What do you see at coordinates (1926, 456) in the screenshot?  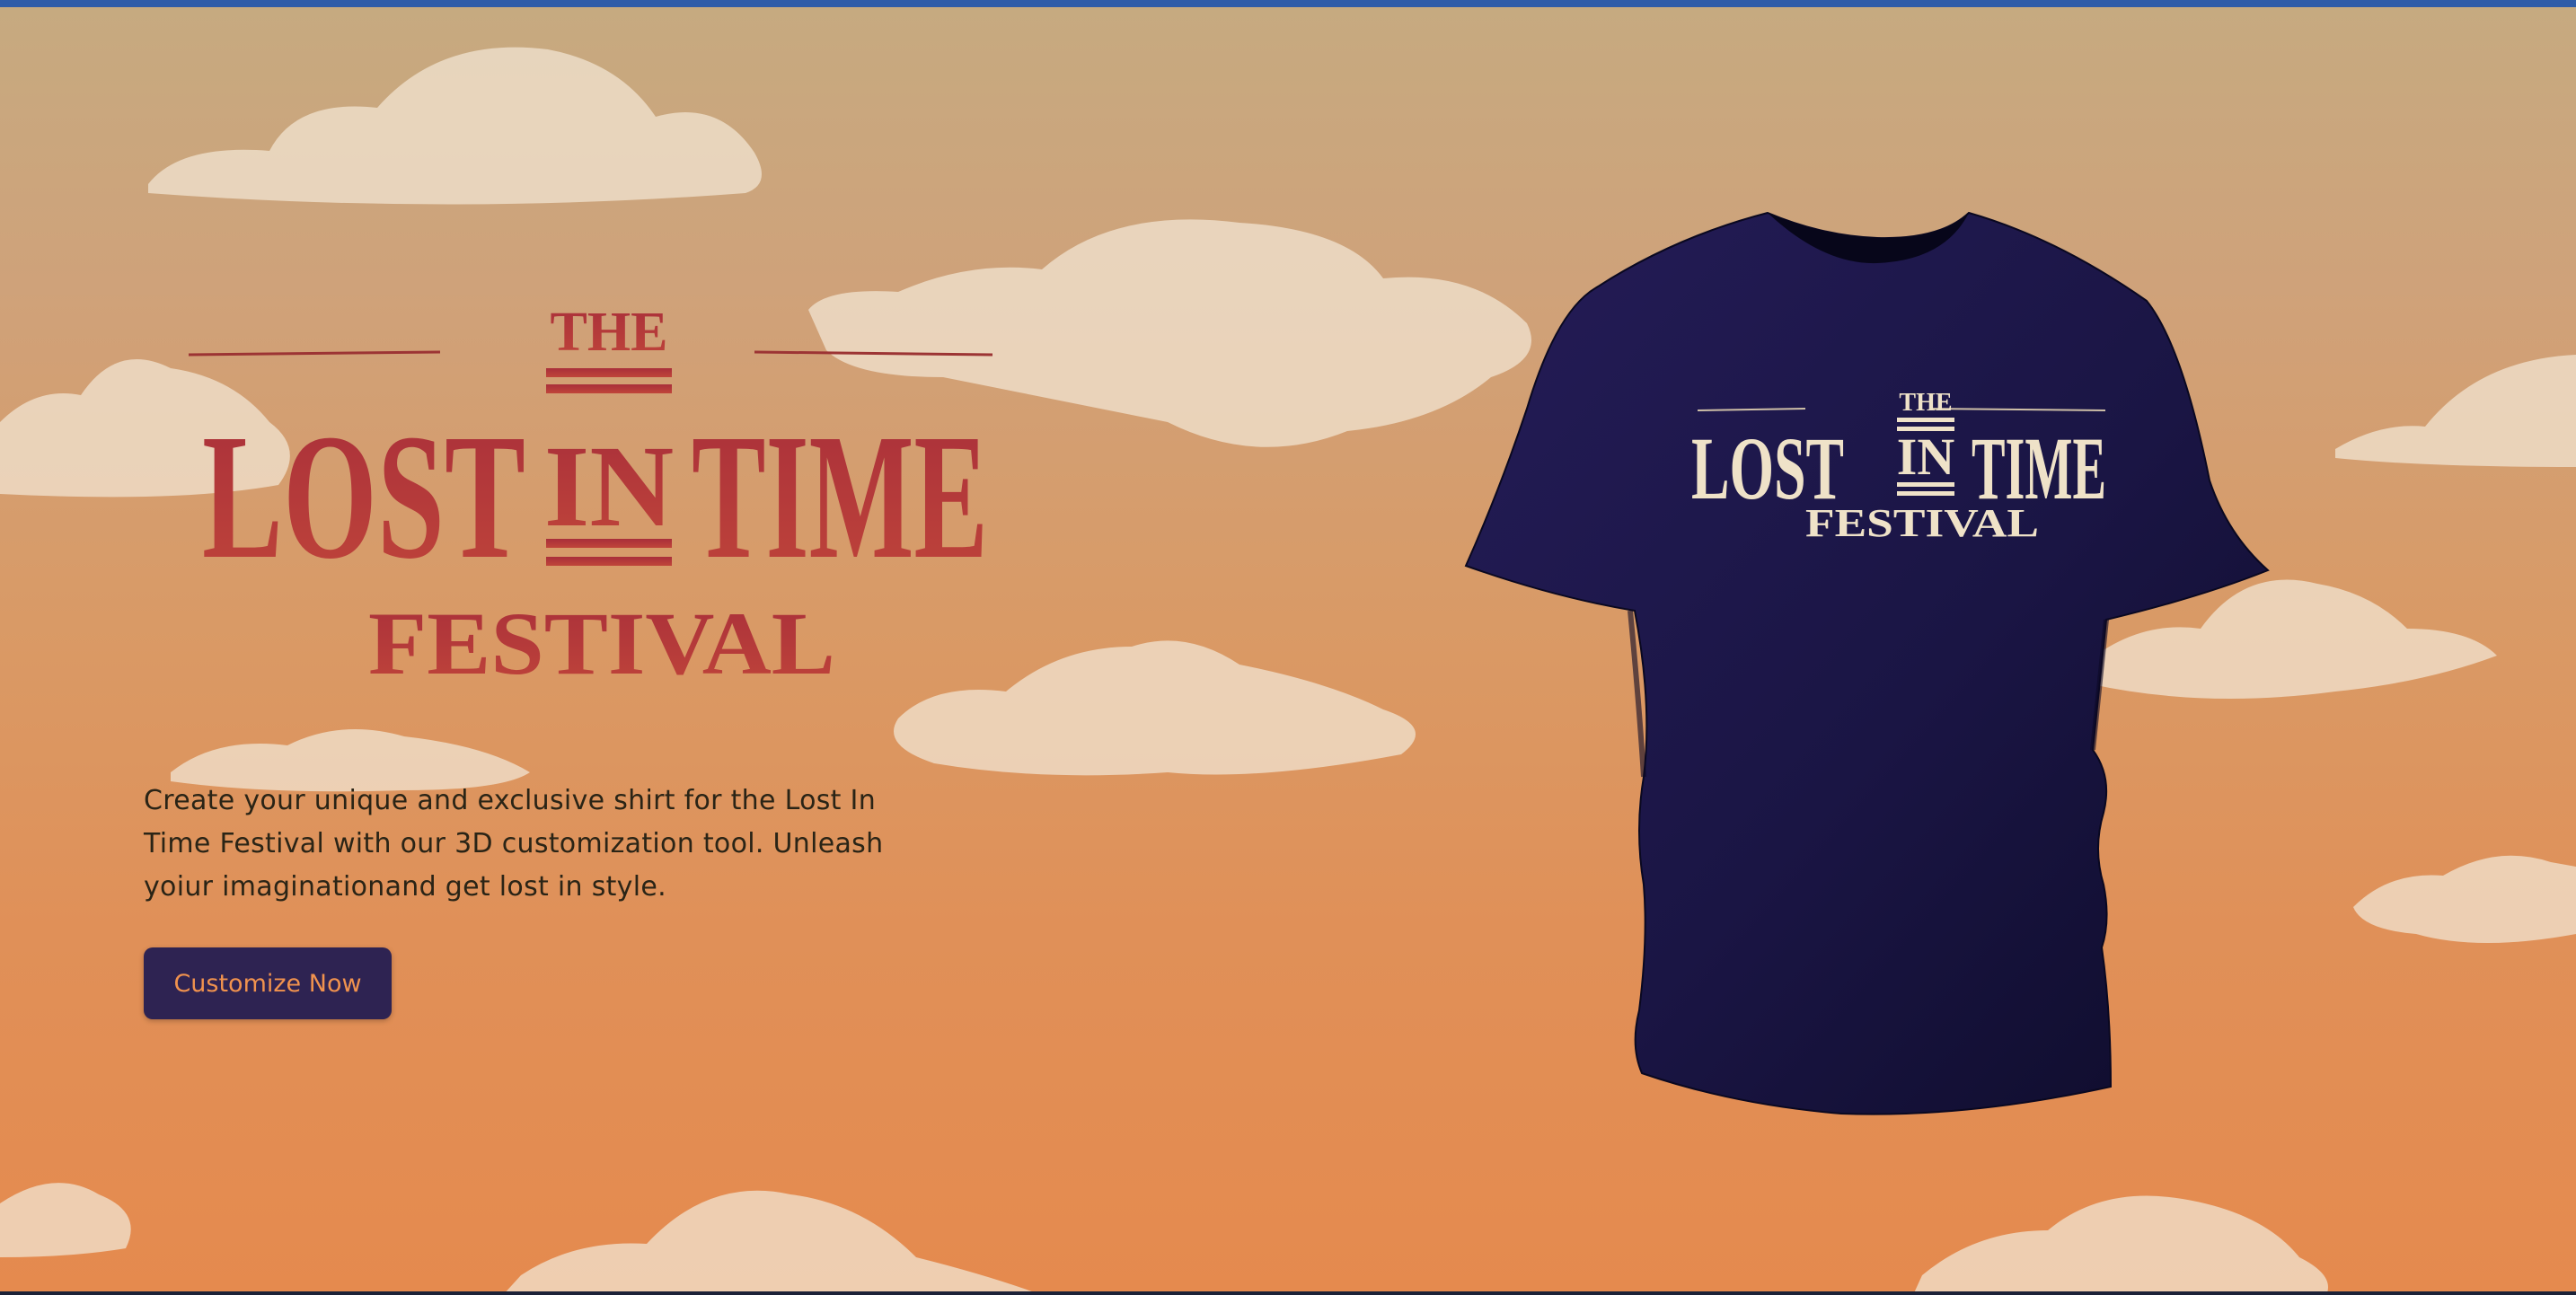 I see `print-in: IN` at bounding box center [1926, 456].